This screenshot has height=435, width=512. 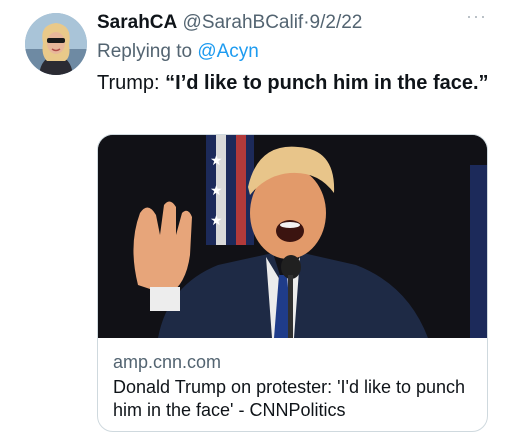 What do you see at coordinates (145, 51) in the screenshot?
I see `replying-to-label: Replying to` at bounding box center [145, 51].